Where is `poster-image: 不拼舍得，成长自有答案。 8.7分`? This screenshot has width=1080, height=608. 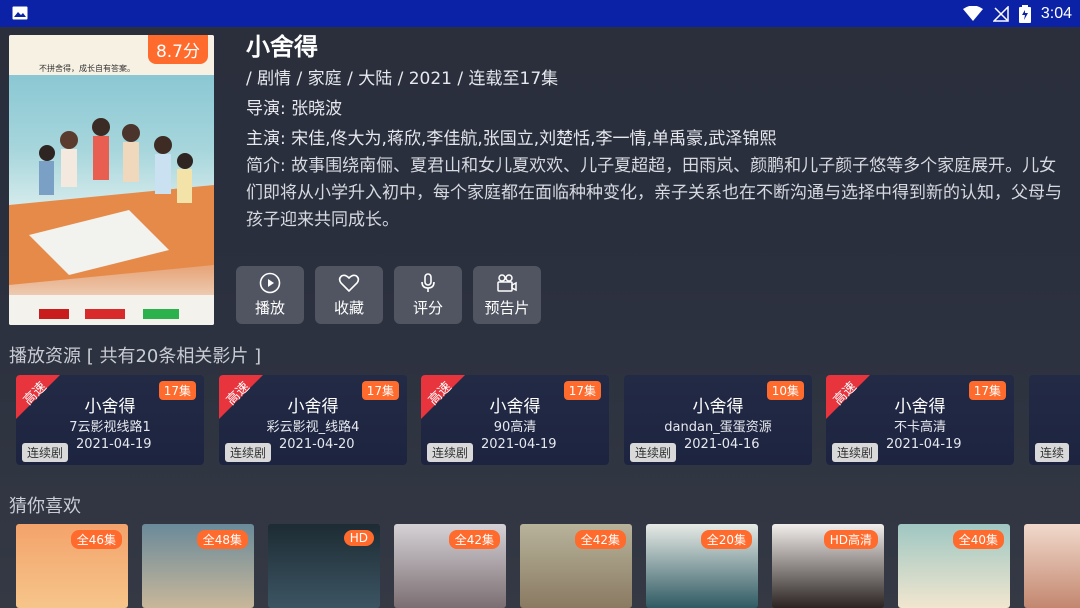 poster-image: 不拼舍得，成长自有答案。 8.7分 is located at coordinates (111, 180).